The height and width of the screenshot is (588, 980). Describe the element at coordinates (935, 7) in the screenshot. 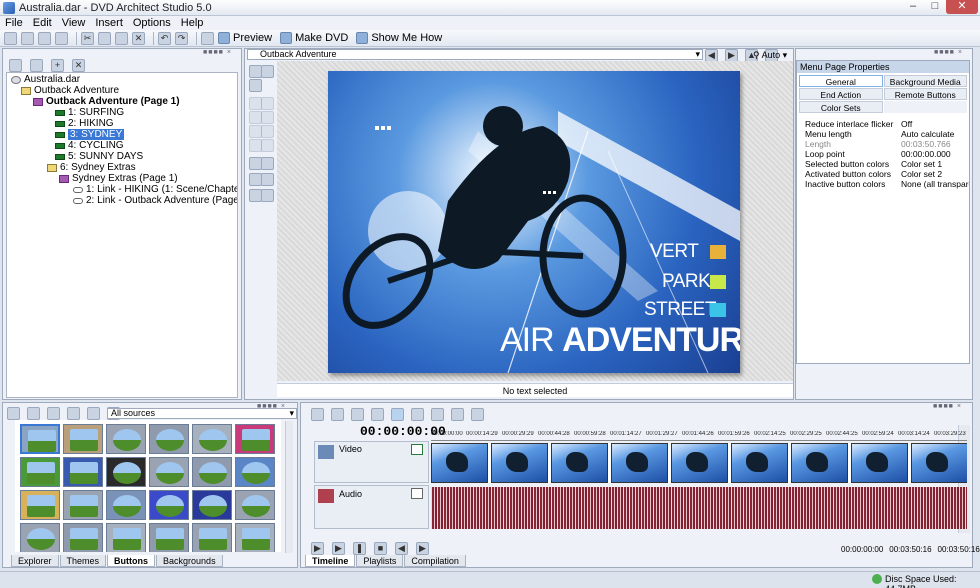

I see `maximize-button: □` at that location.